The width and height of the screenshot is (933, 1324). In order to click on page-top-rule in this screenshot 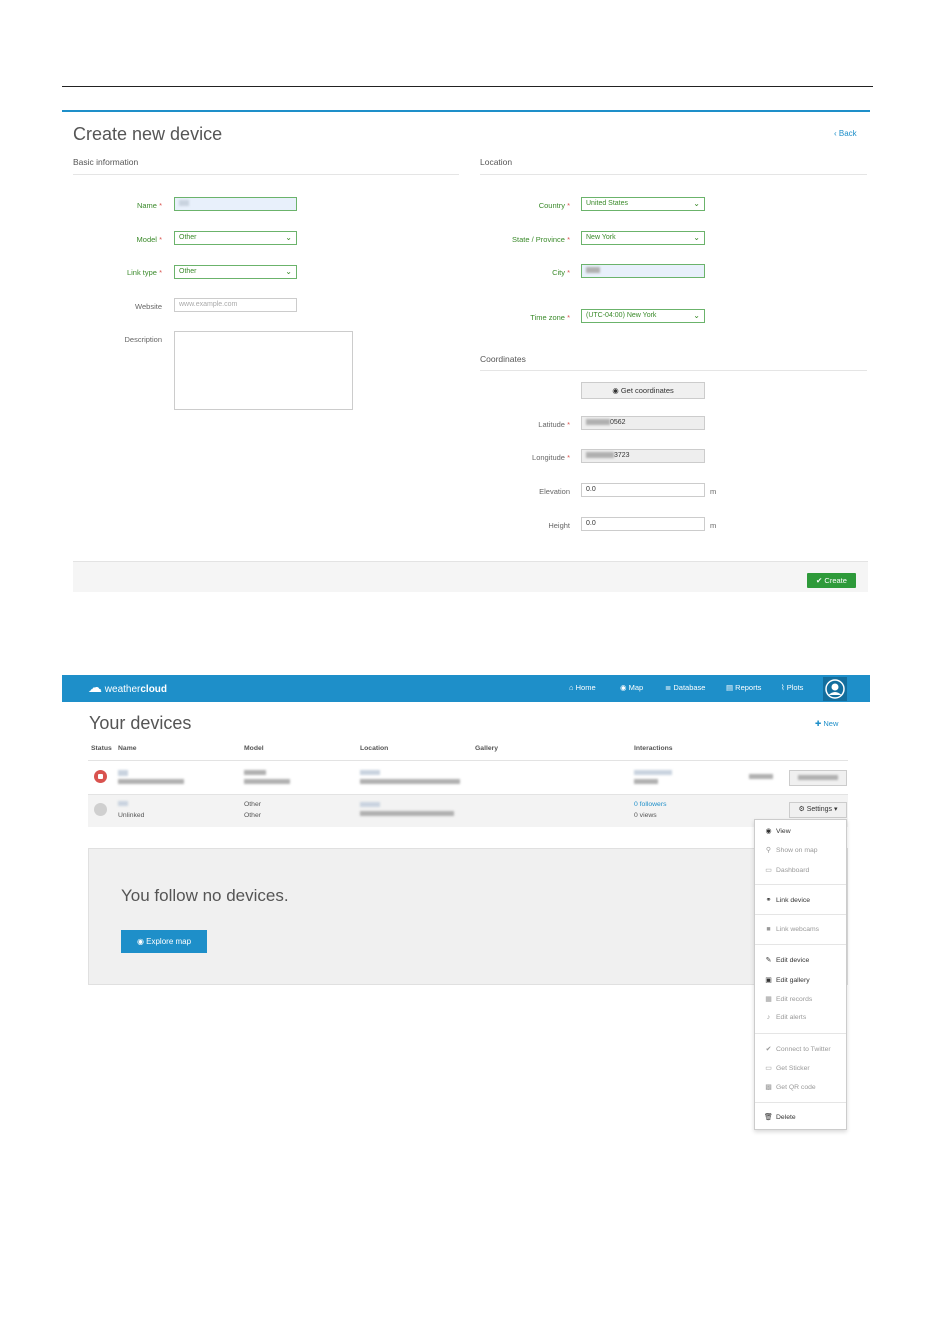, I will do `click(467, 86)`.